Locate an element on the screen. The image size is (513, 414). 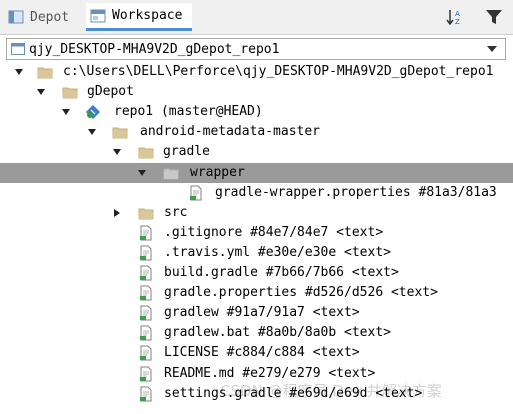
depot-icon is located at coordinates (16, 17).